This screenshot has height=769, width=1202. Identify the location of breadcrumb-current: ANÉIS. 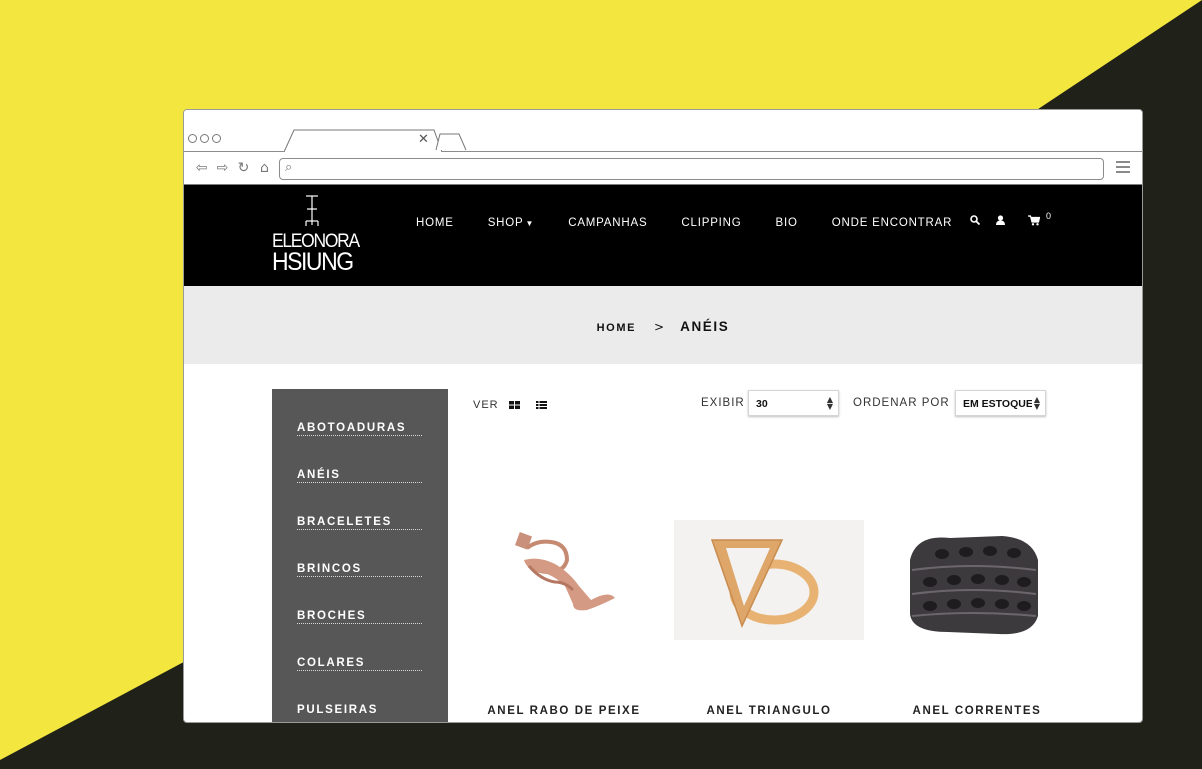
(705, 326).